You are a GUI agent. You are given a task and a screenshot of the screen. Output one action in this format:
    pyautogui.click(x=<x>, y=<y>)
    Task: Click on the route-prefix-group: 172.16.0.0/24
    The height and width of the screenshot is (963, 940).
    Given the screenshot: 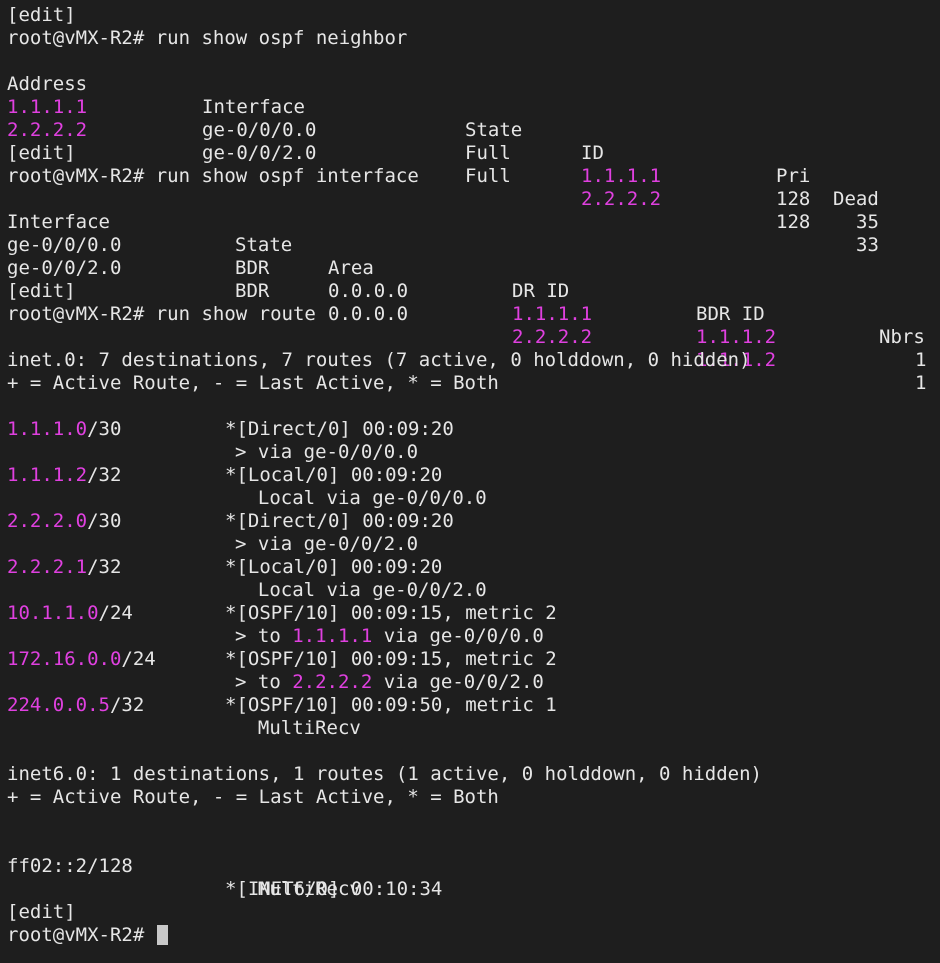 What is the action you would take?
    pyautogui.click(x=81, y=659)
    